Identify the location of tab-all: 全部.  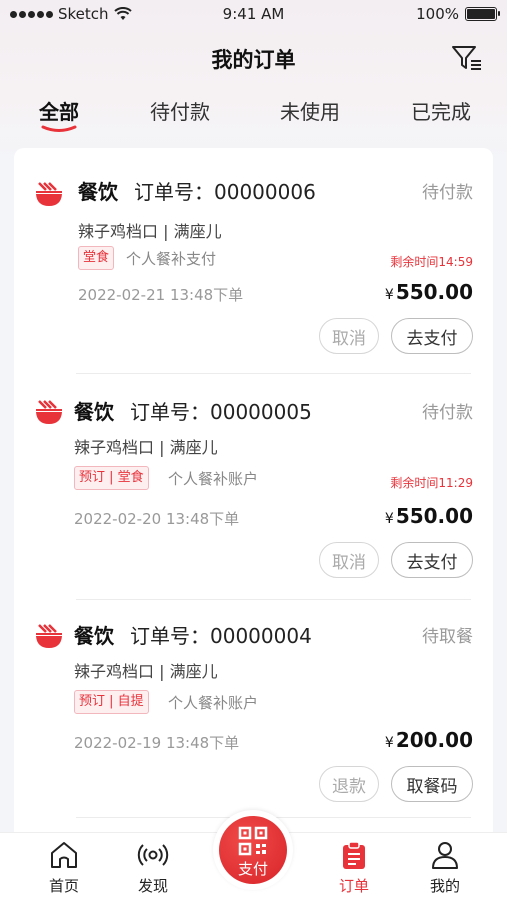
(59, 114).